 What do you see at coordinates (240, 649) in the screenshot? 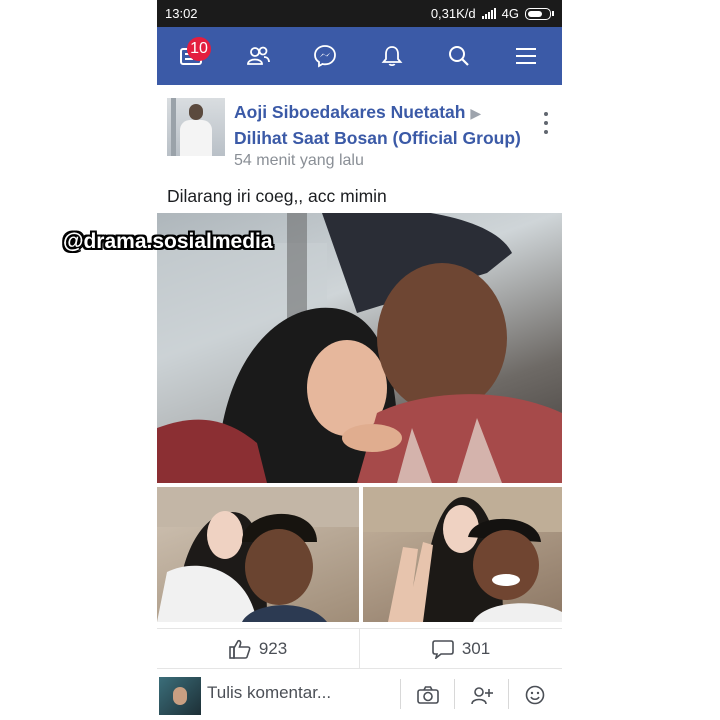
I see `thumbs-up-icon` at bounding box center [240, 649].